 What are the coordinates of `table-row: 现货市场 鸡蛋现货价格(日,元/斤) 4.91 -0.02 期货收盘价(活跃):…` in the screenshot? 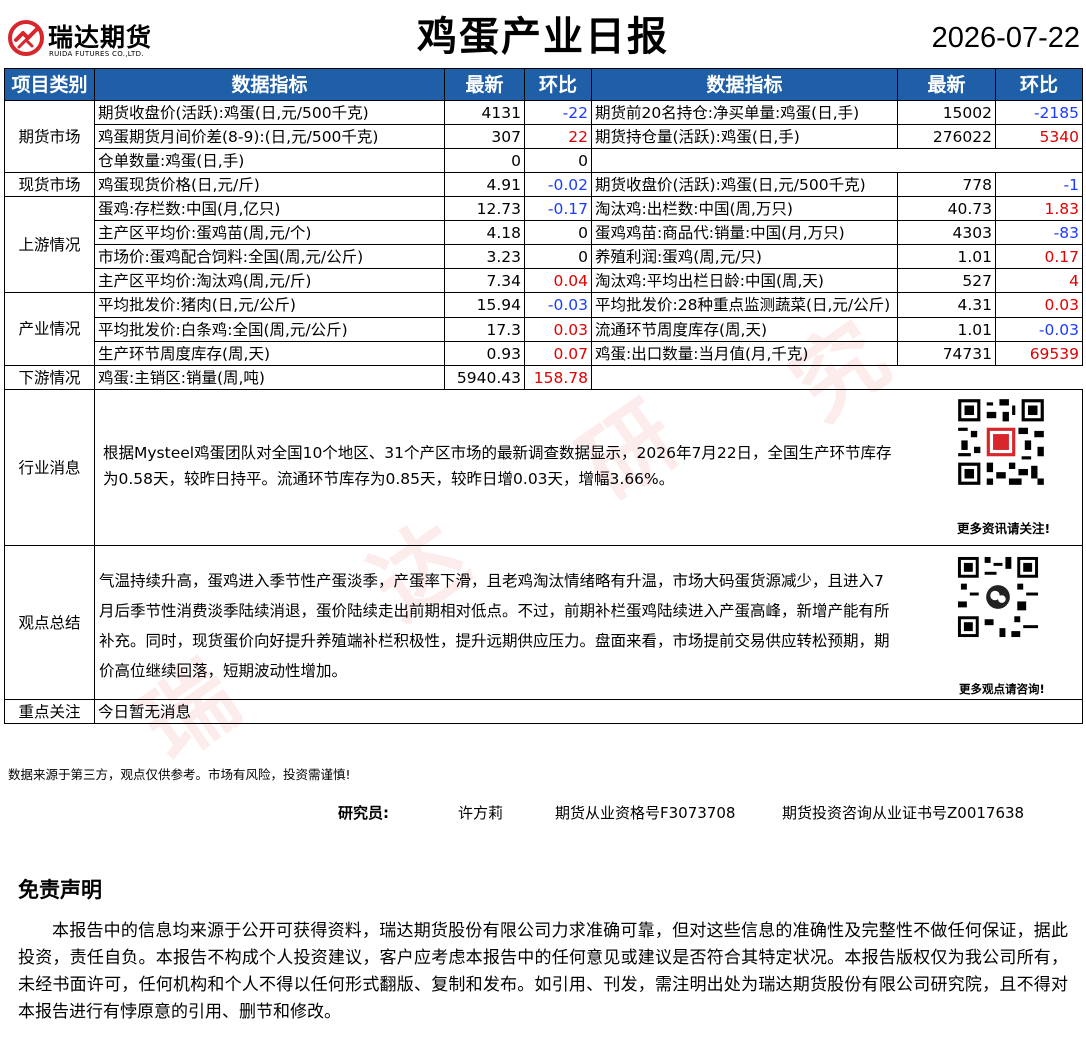 It's located at (543, 184).